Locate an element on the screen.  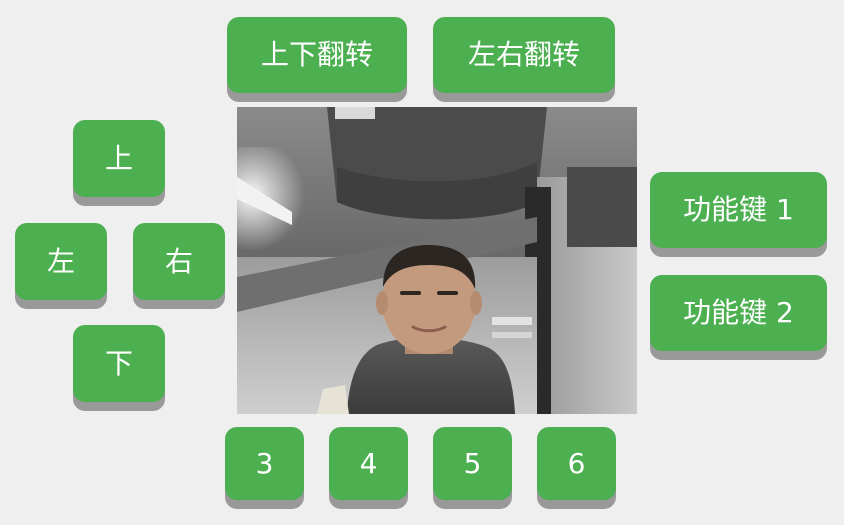
flip-horizontal-label: 左右翻转 is located at coordinates (523, 54).